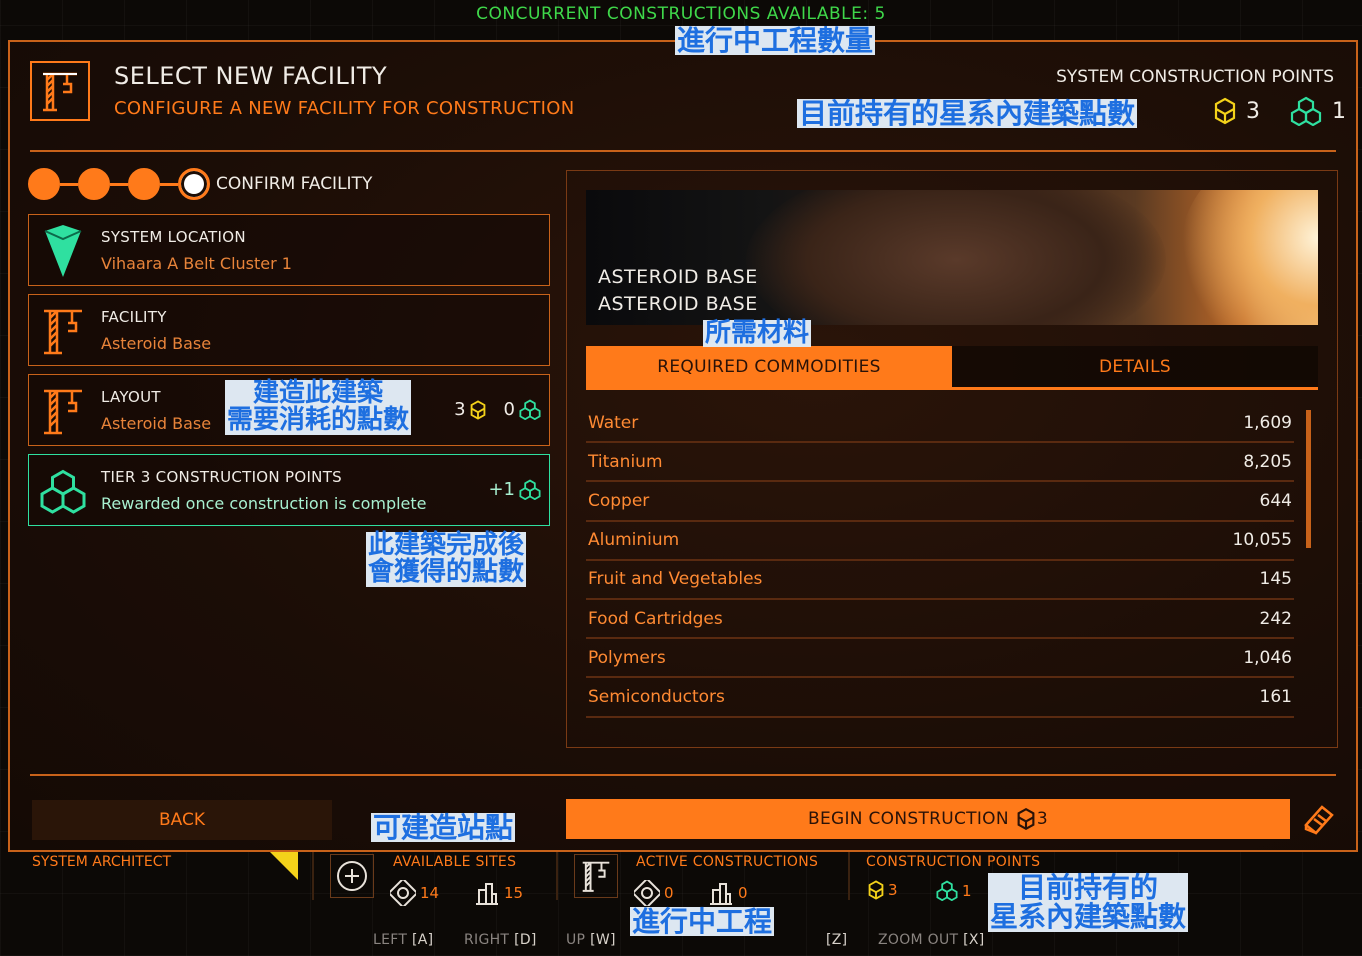 The image size is (1362, 956). What do you see at coordinates (131, 397) in the screenshot?
I see `layout-title: LAYOUT` at bounding box center [131, 397].